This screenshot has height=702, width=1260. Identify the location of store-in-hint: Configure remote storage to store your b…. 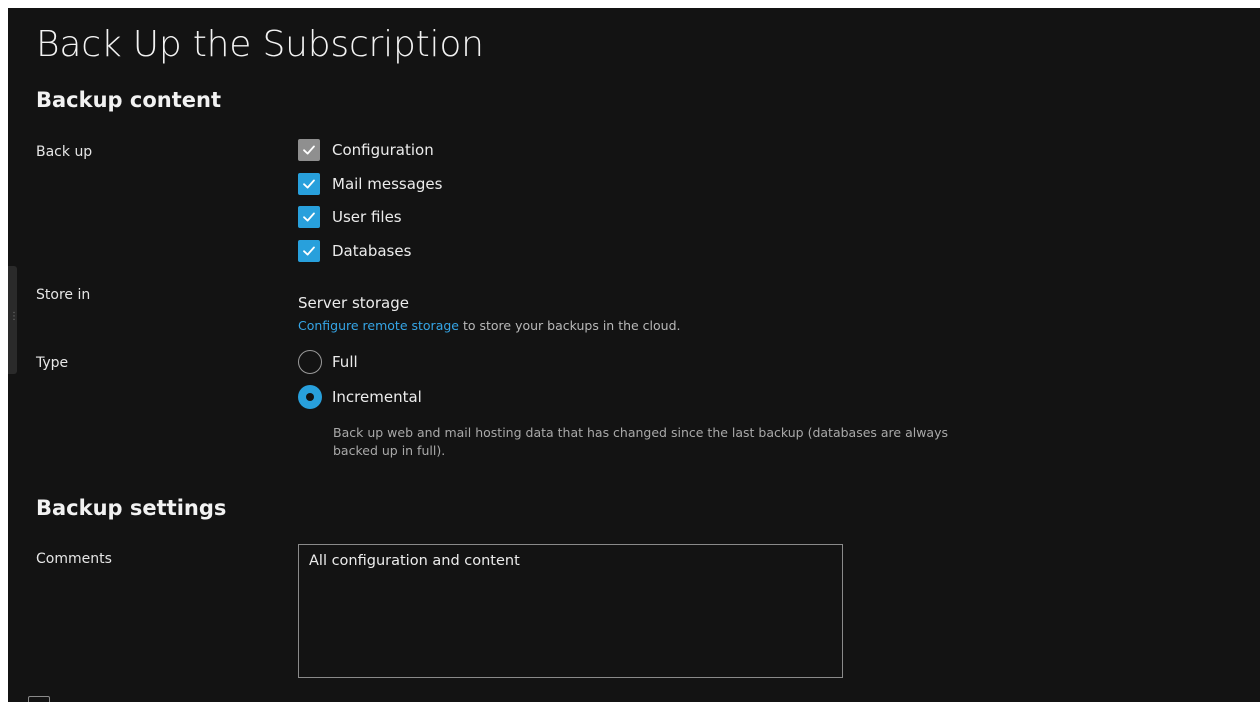
(489, 325).